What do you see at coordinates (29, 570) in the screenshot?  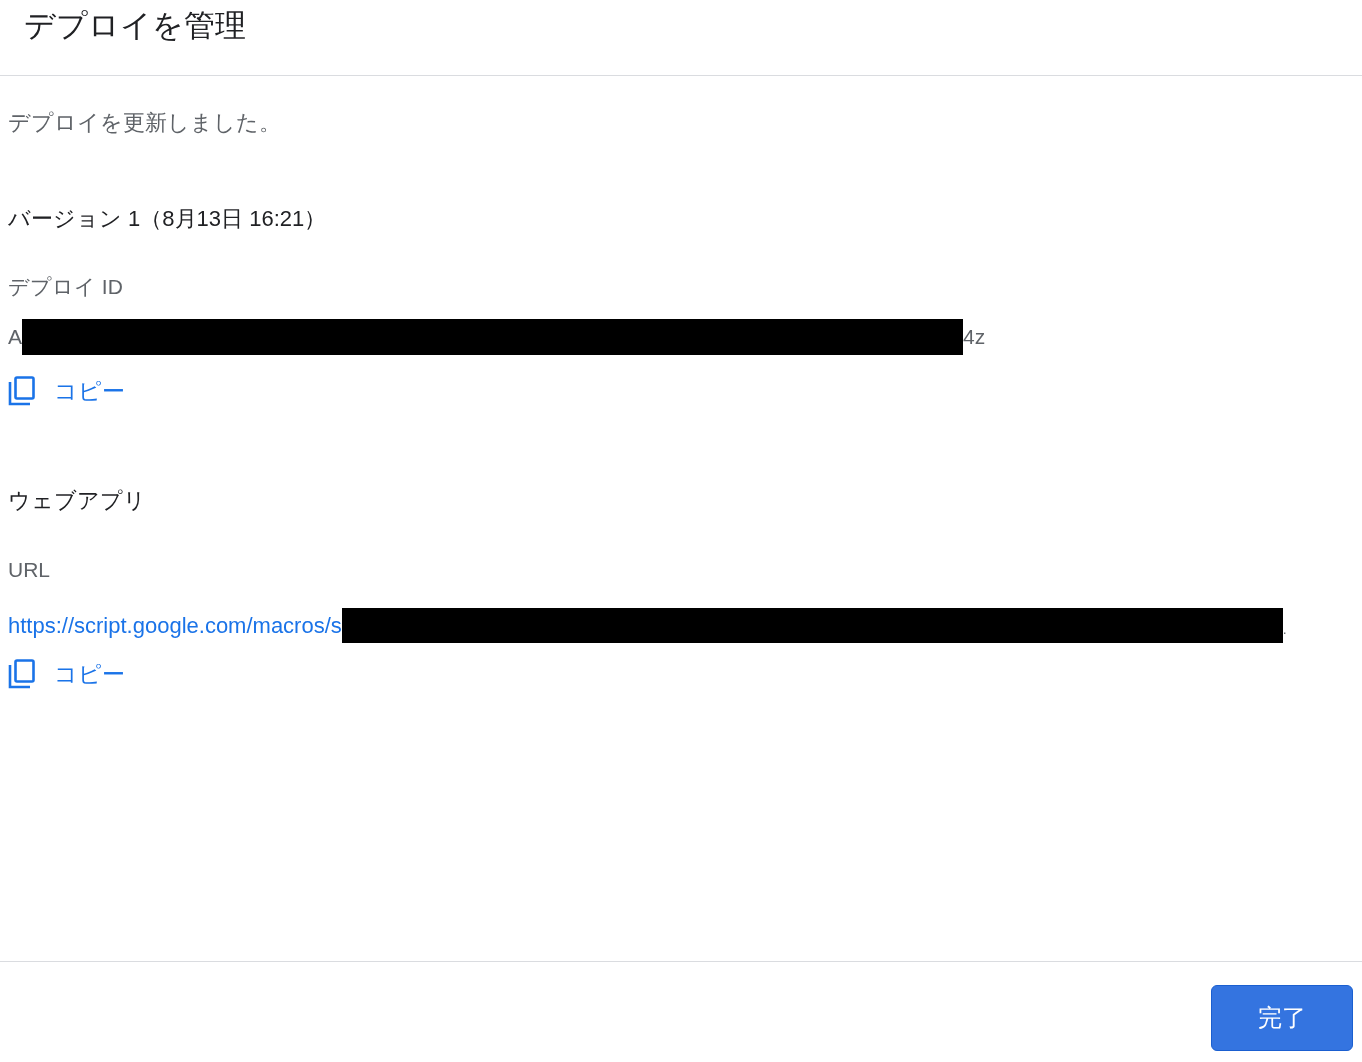 I see `field-label: URL` at bounding box center [29, 570].